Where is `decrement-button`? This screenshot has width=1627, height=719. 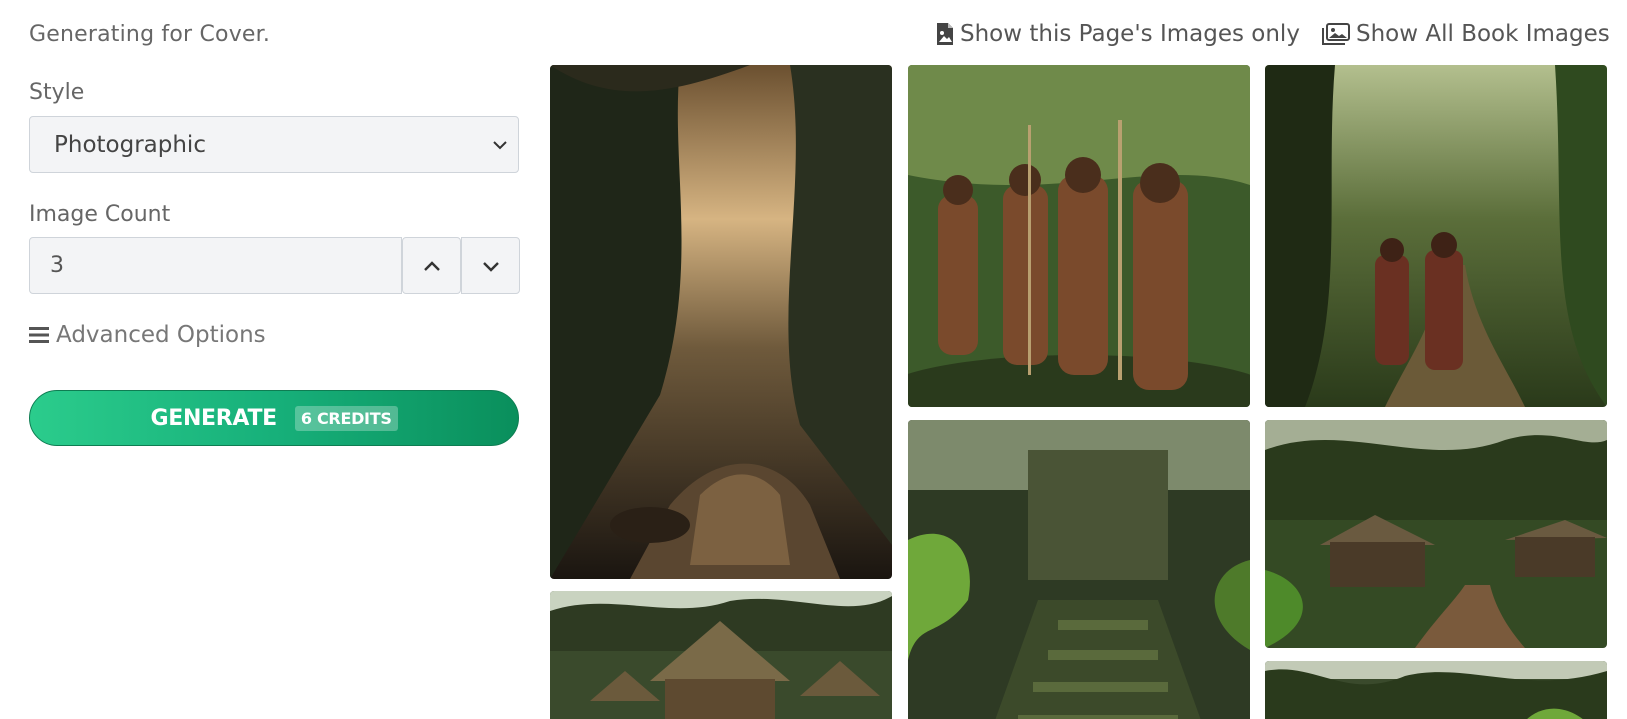 decrement-button is located at coordinates (490, 265).